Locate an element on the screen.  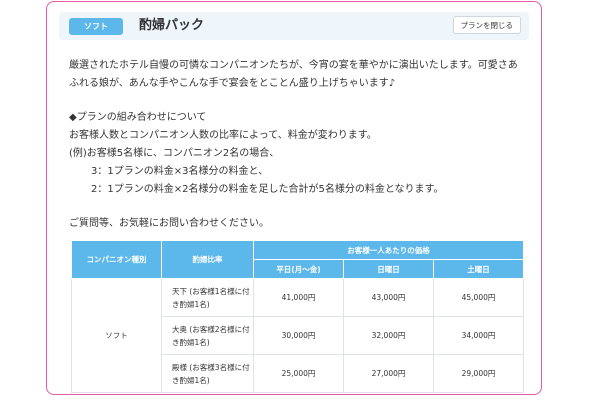
saturday-price: 29,000円 is located at coordinates (478, 373).